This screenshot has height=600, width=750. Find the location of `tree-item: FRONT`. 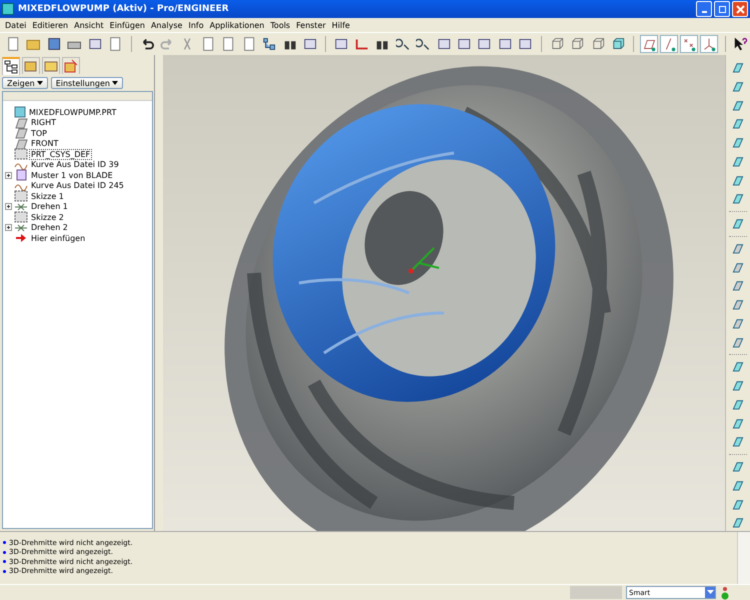

tree-item: FRONT is located at coordinates (45, 143).